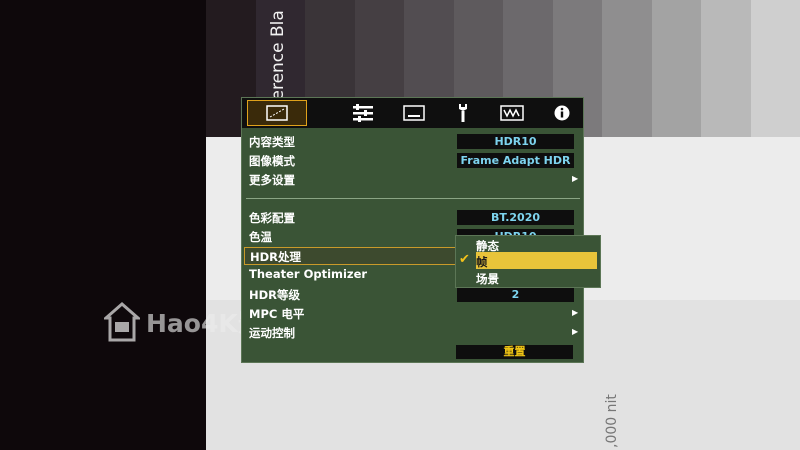 This screenshot has width=800, height=450. What do you see at coordinates (272, 333) in the screenshot?
I see `row-label: 运动控制` at bounding box center [272, 333].